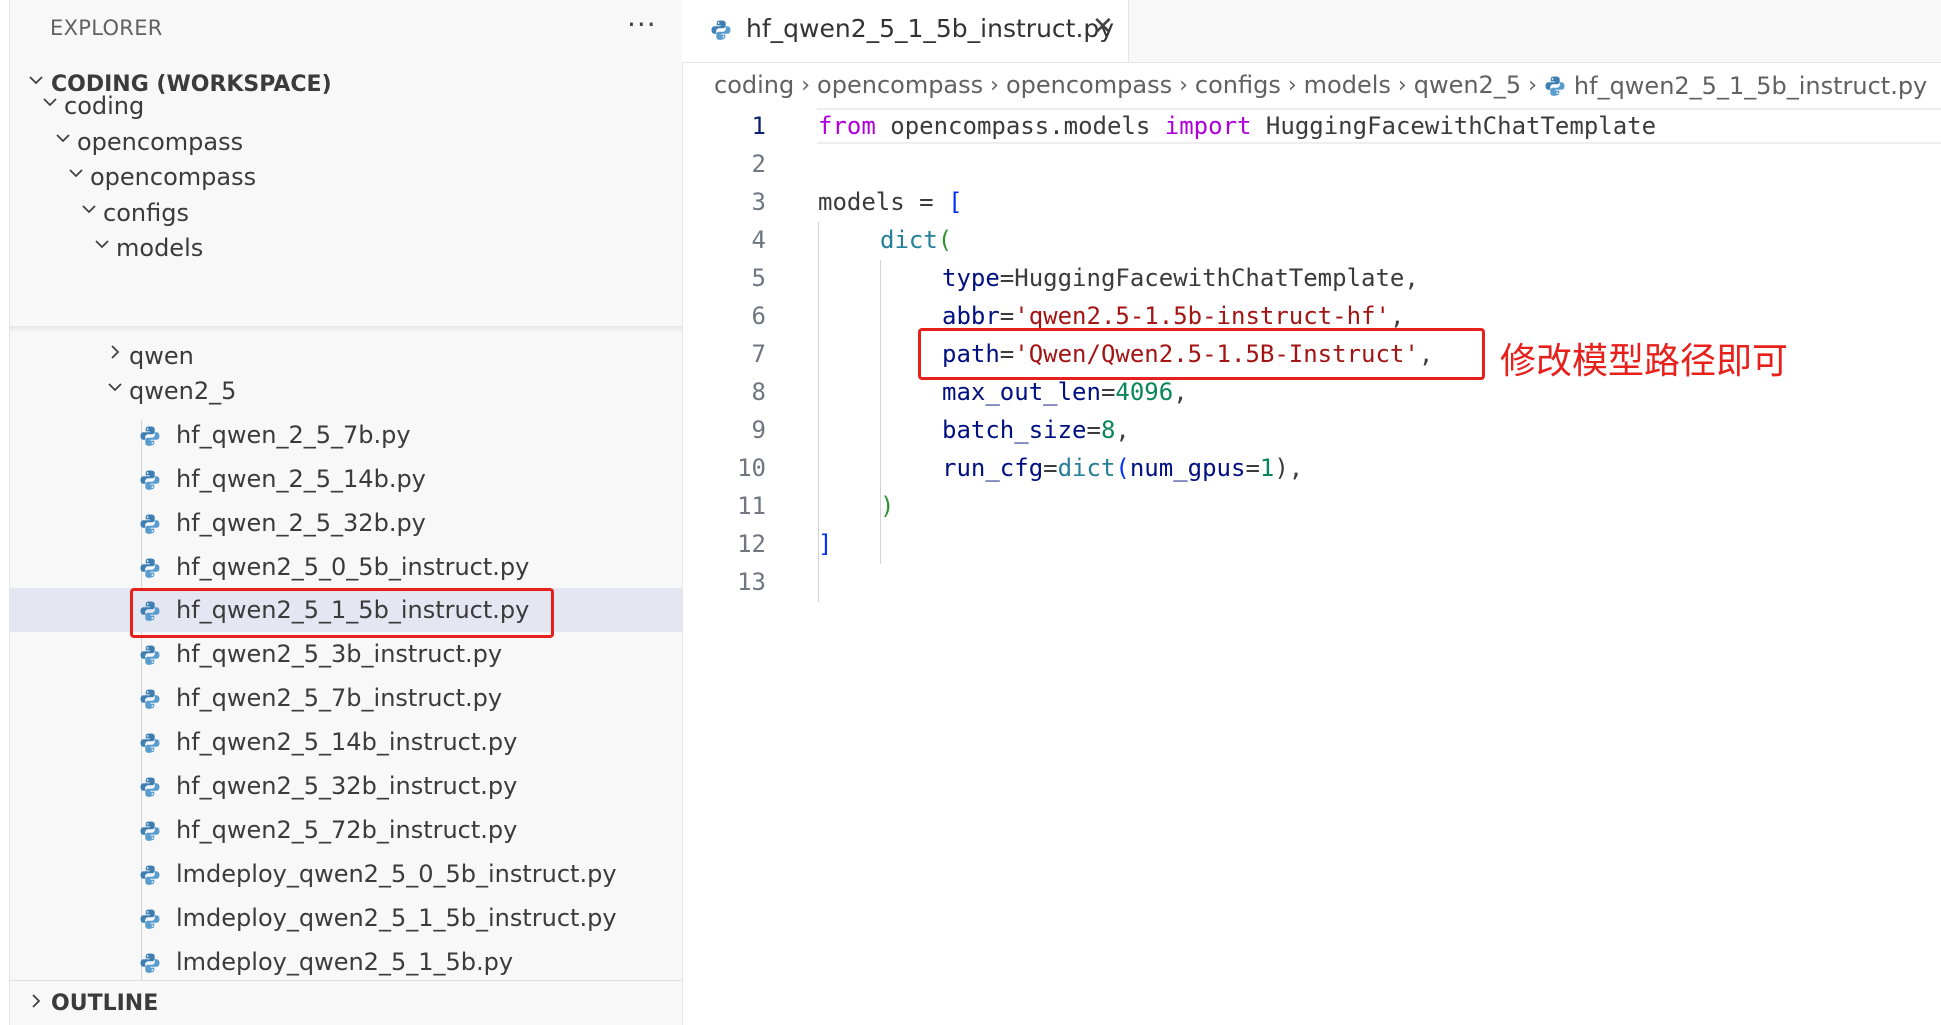  Describe the element at coordinates (751, 582) in the screenshot. I see `line-number: 13` at that location.